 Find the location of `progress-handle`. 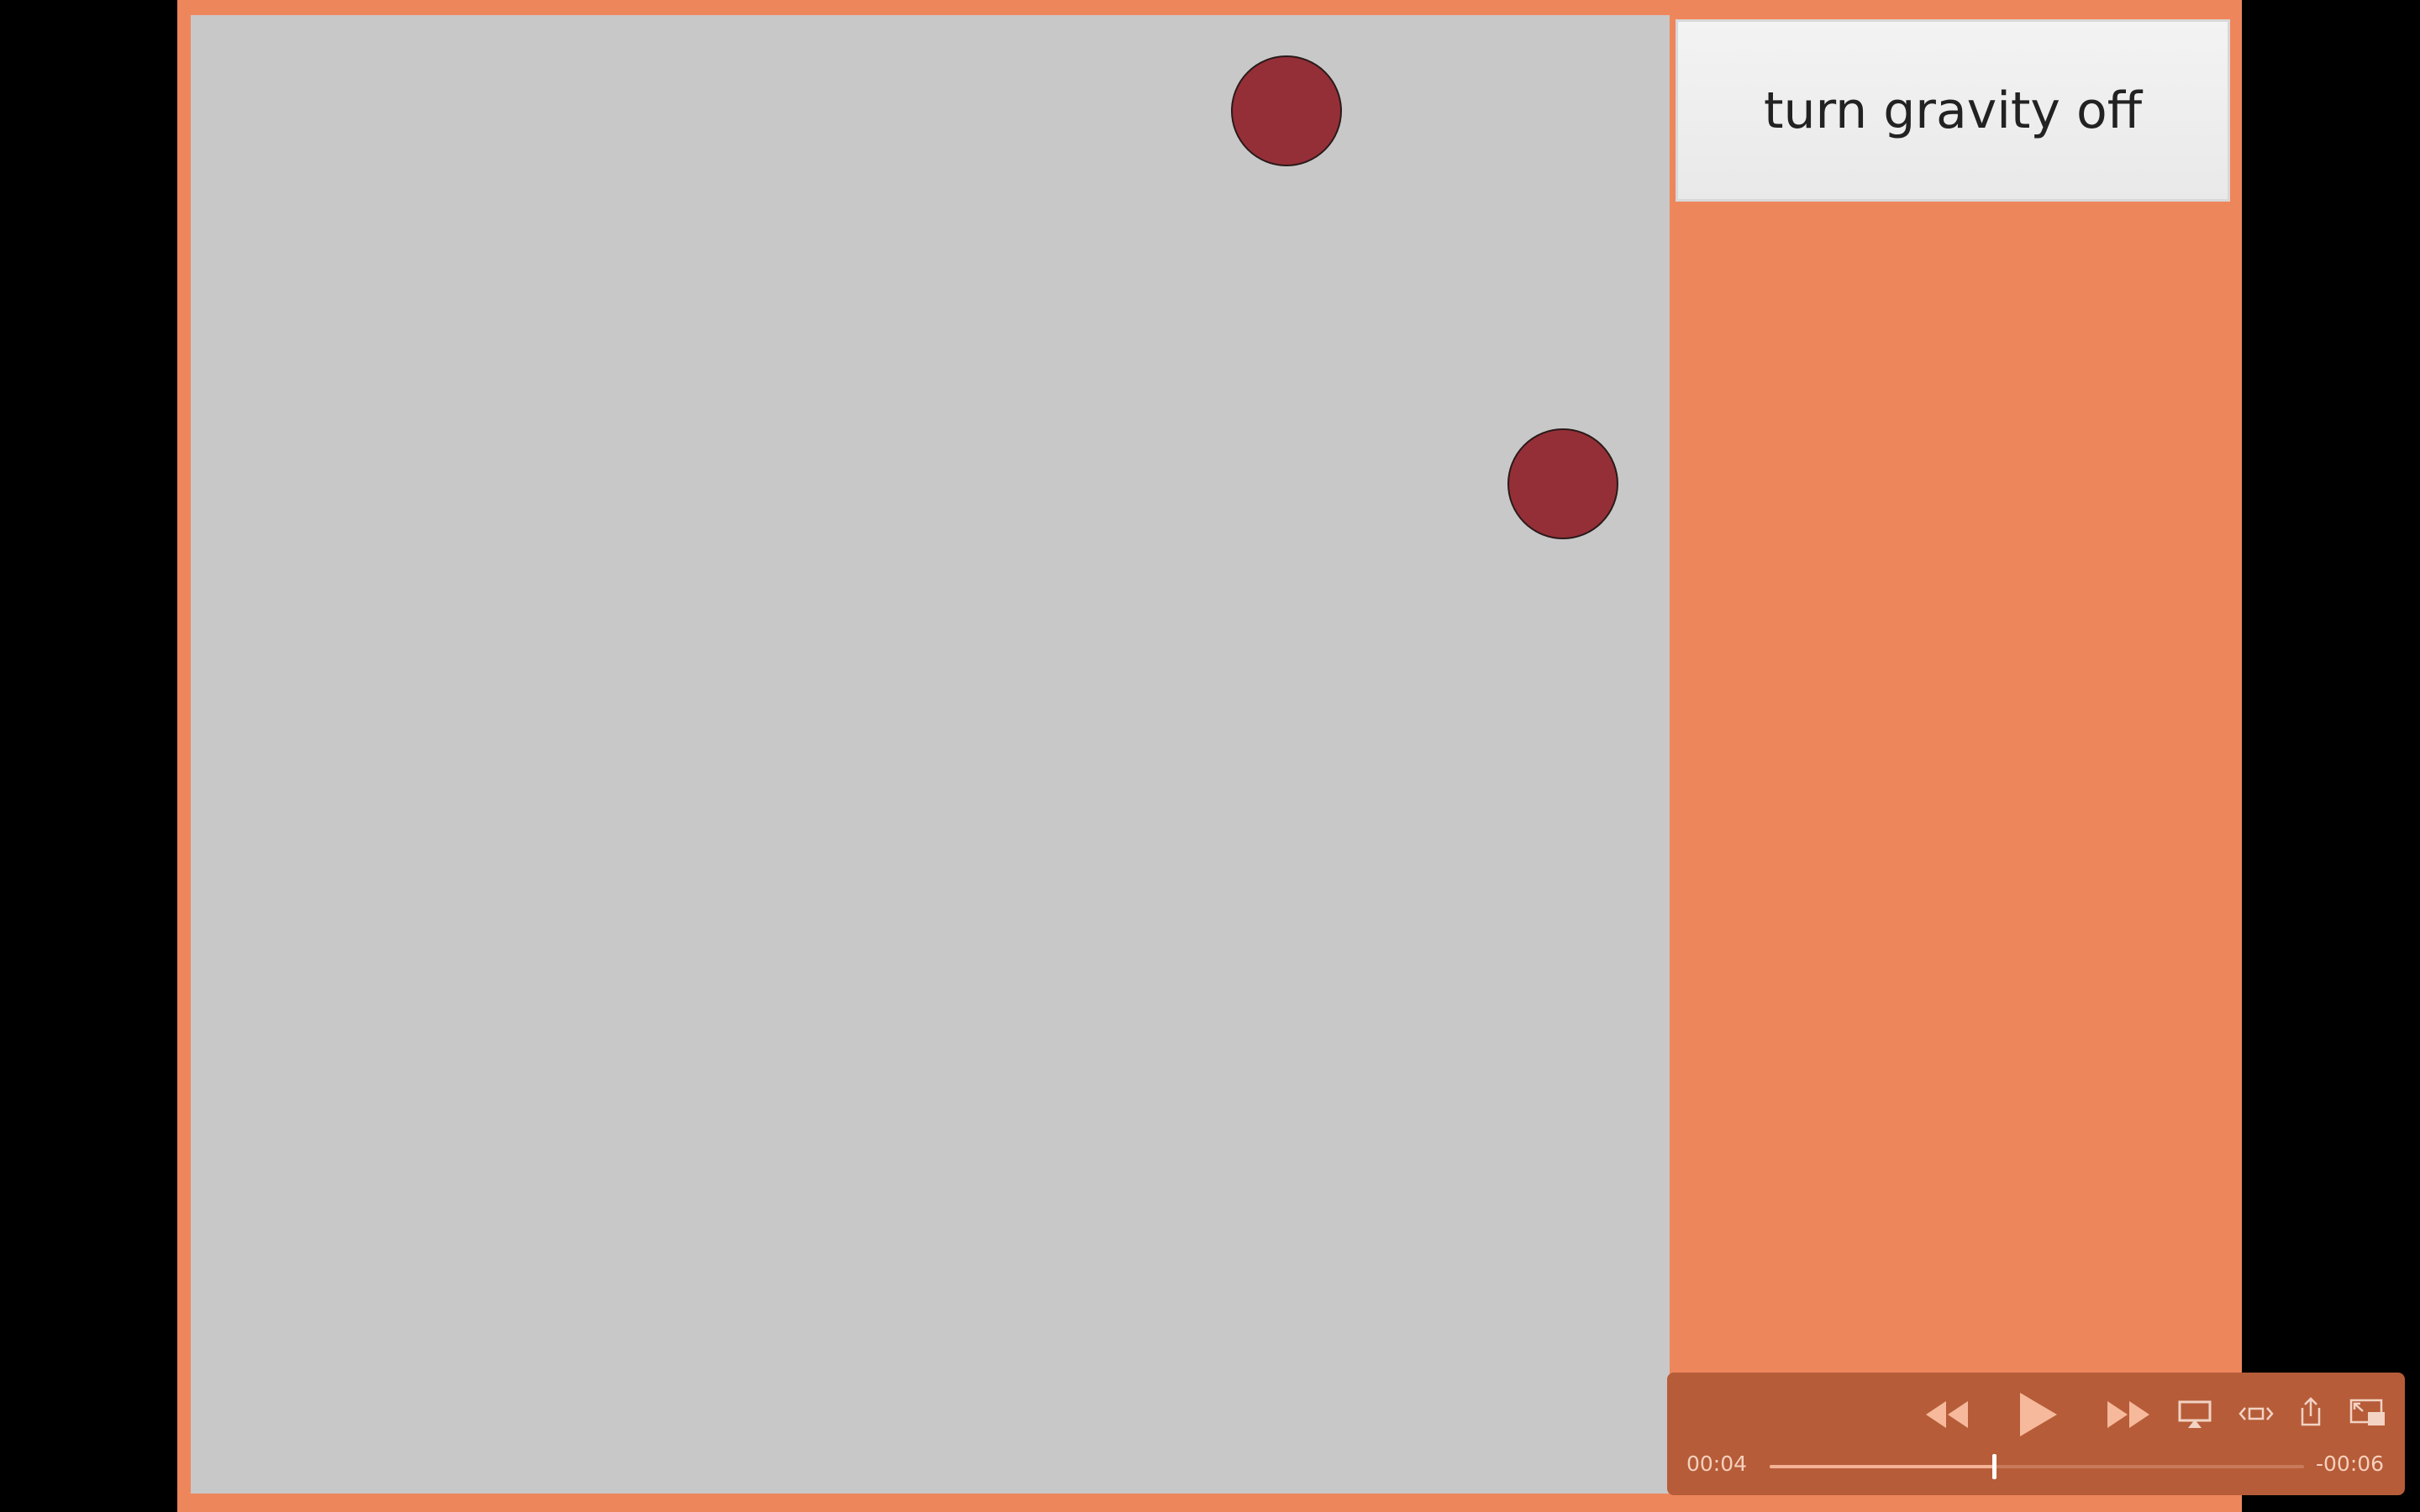

progress-handle is located at coordinates (1994, 1466).